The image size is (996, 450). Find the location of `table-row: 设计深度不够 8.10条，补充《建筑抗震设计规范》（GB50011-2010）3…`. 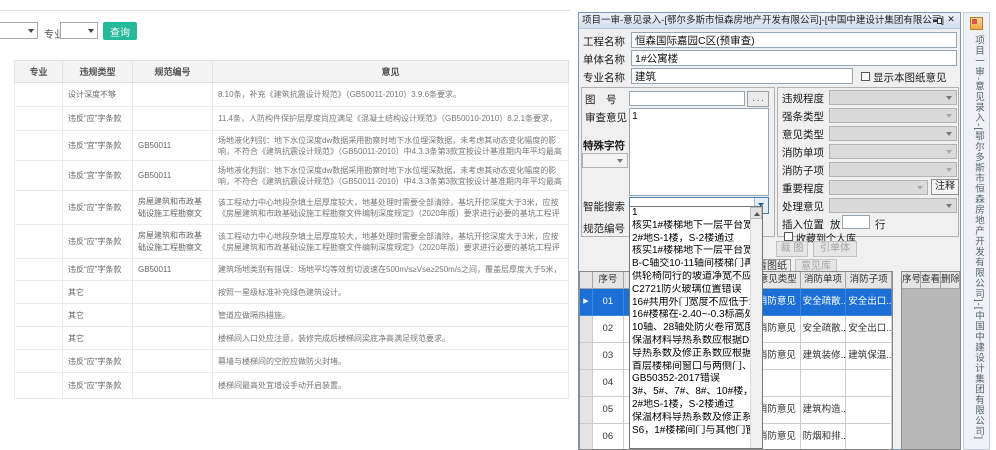

table-row: 设计深度不够 8.10条，补充《建筑抗震设计规范》（GB50011-2010）3… is located at coordinates (291, 94).